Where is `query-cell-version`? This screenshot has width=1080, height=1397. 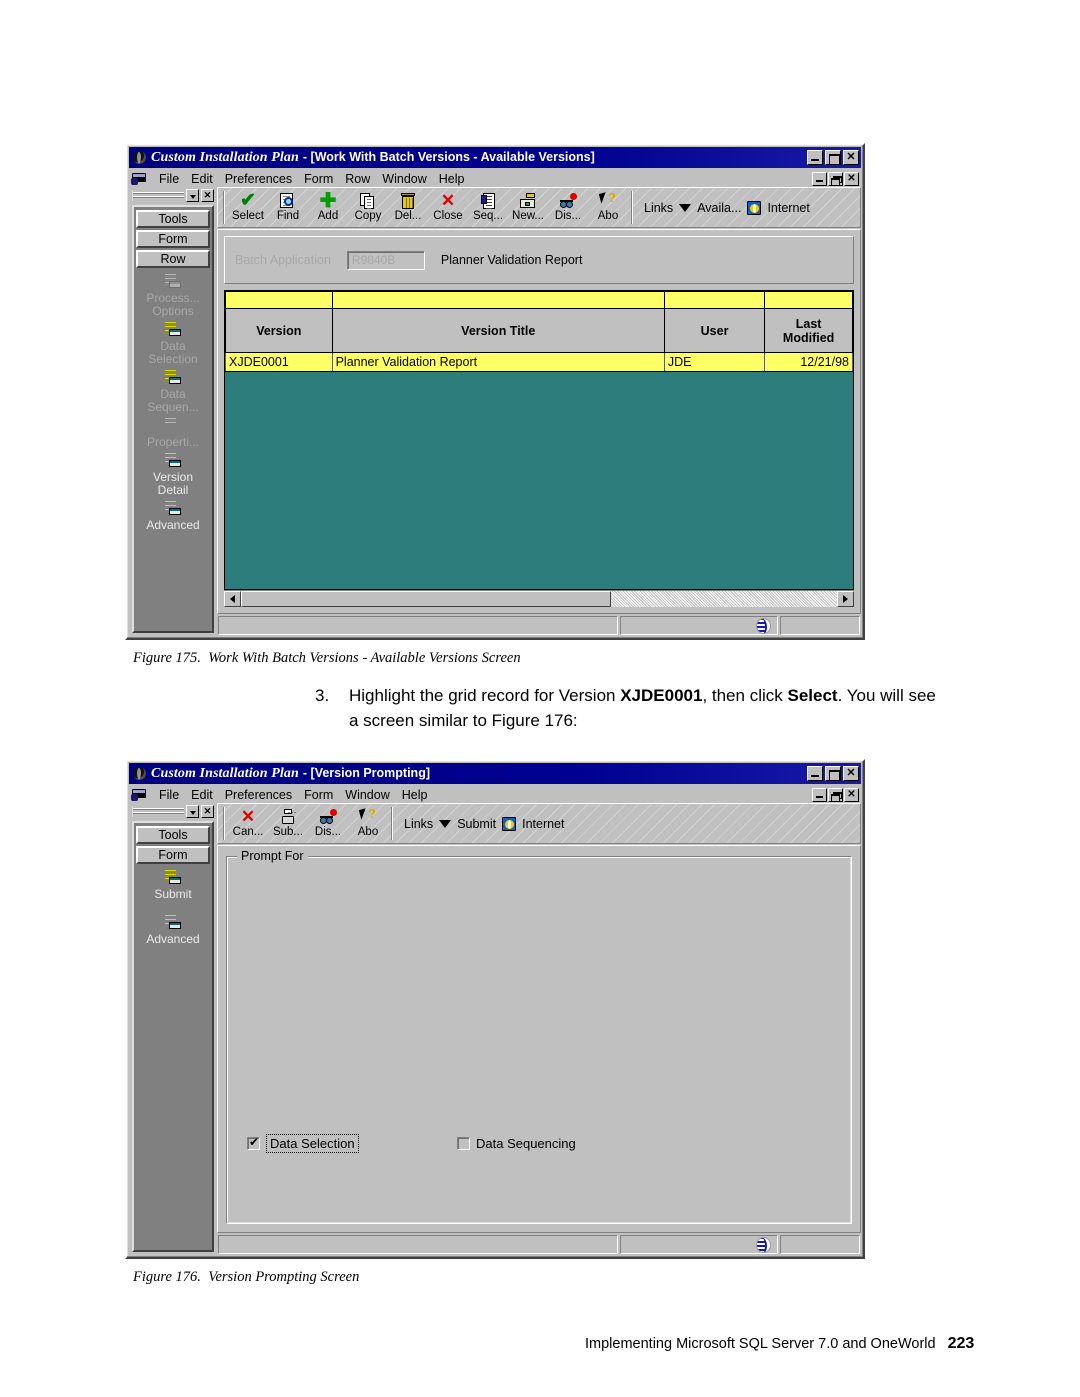
query-cell-version is located at coordinates (279, 300).